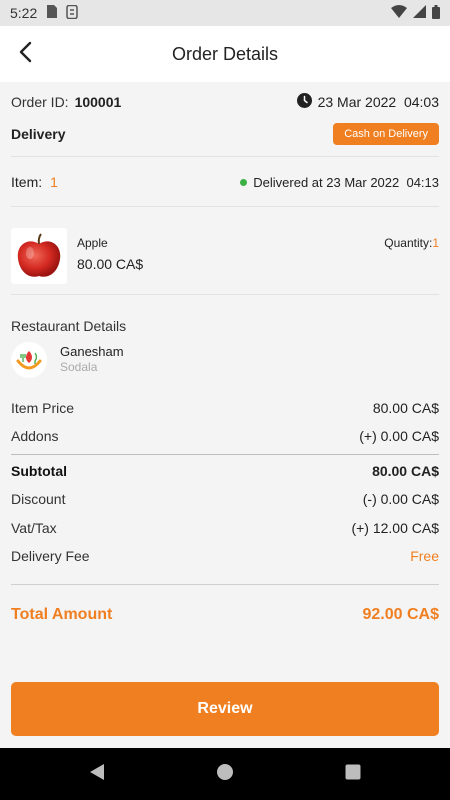  I want to click on item-price-row: Item Price 80.00 CA$, so click(225, 408).